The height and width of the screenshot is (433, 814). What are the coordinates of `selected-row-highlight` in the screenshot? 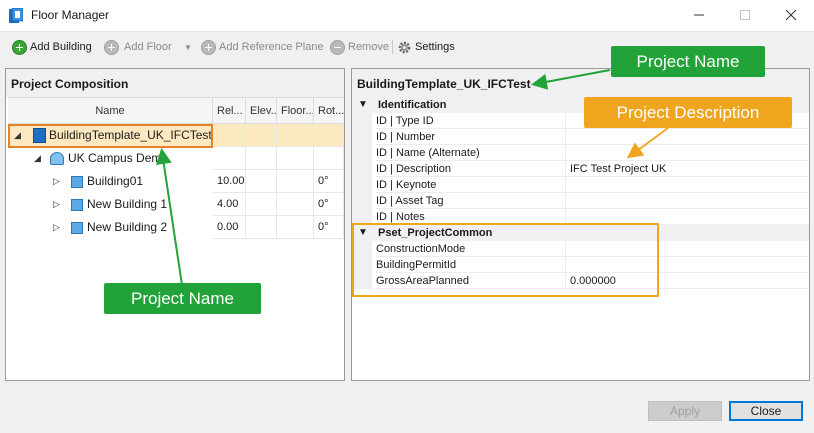 It's located at (110, 136).